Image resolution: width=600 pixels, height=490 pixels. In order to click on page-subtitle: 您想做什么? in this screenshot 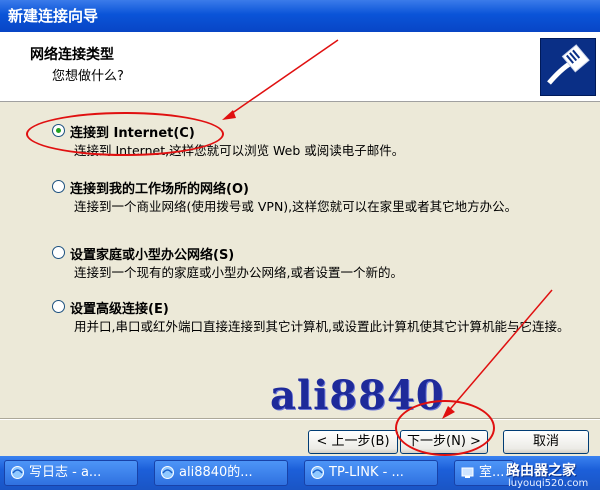, I will do `click(88, 76)`.